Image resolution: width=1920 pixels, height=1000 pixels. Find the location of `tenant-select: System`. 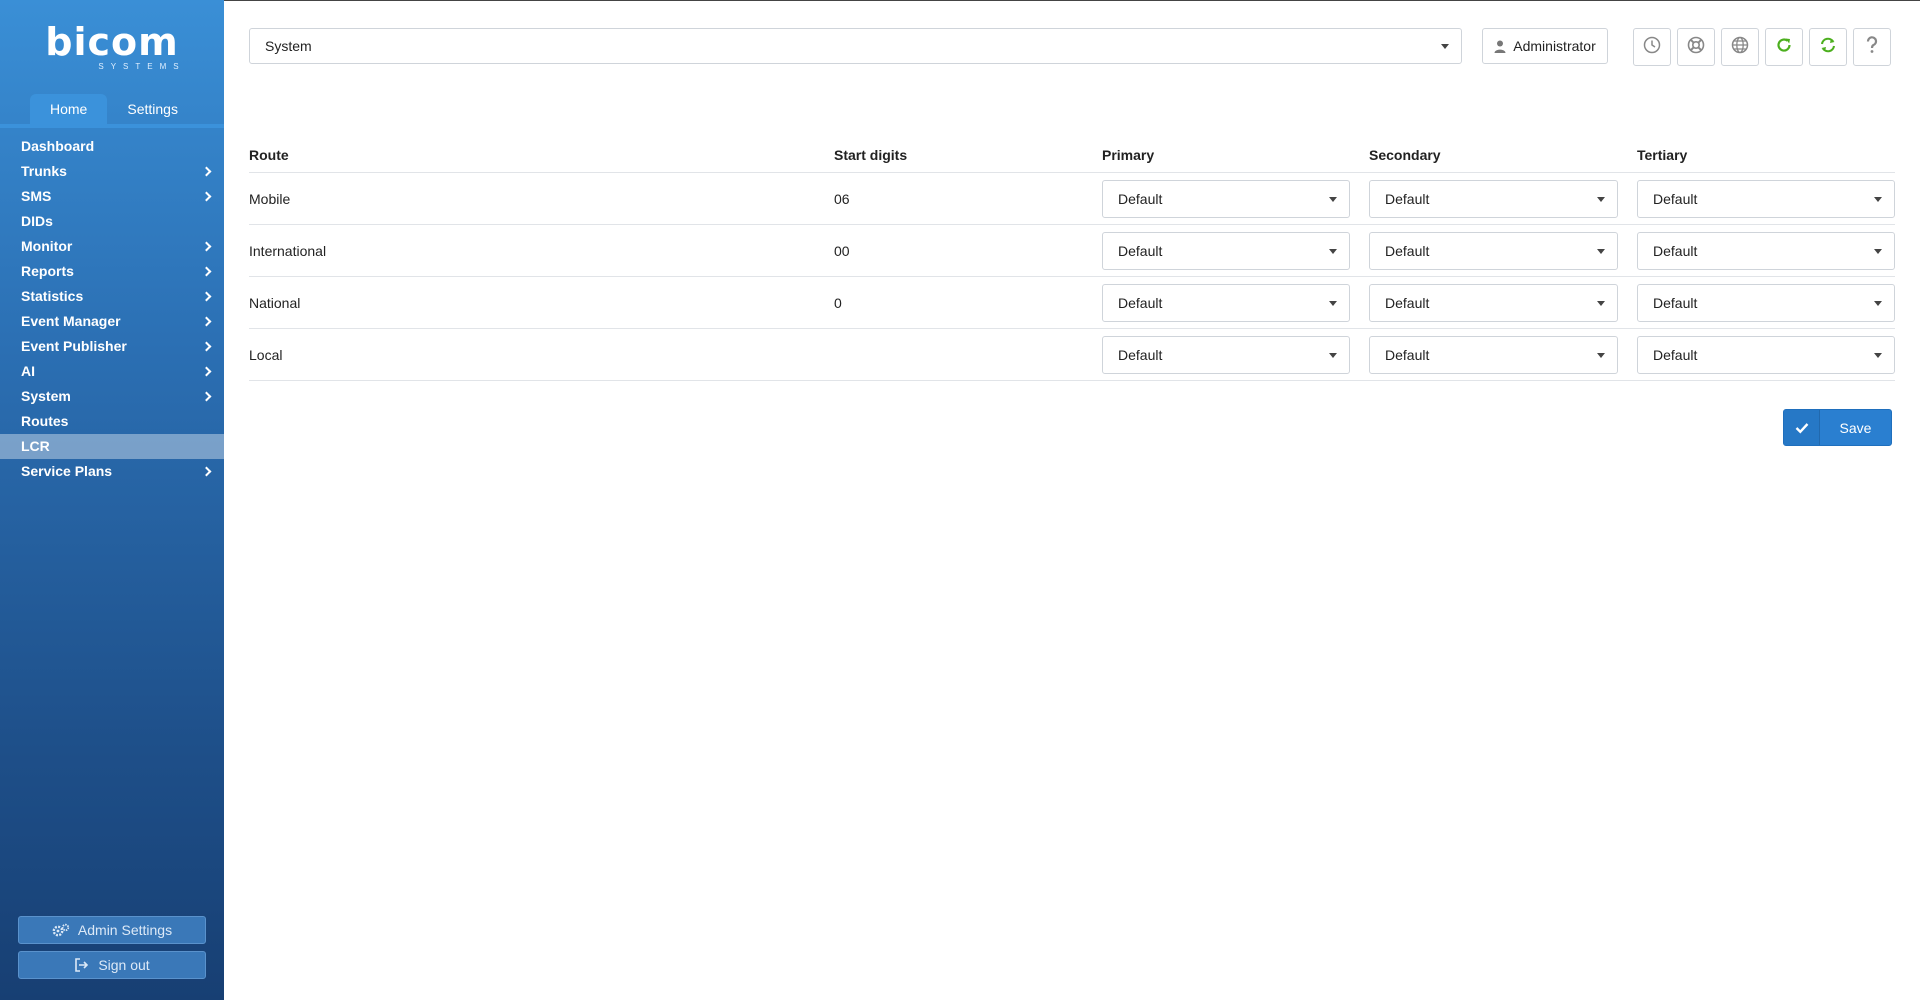

tenant-select: System is located at coordinates (855, 46).